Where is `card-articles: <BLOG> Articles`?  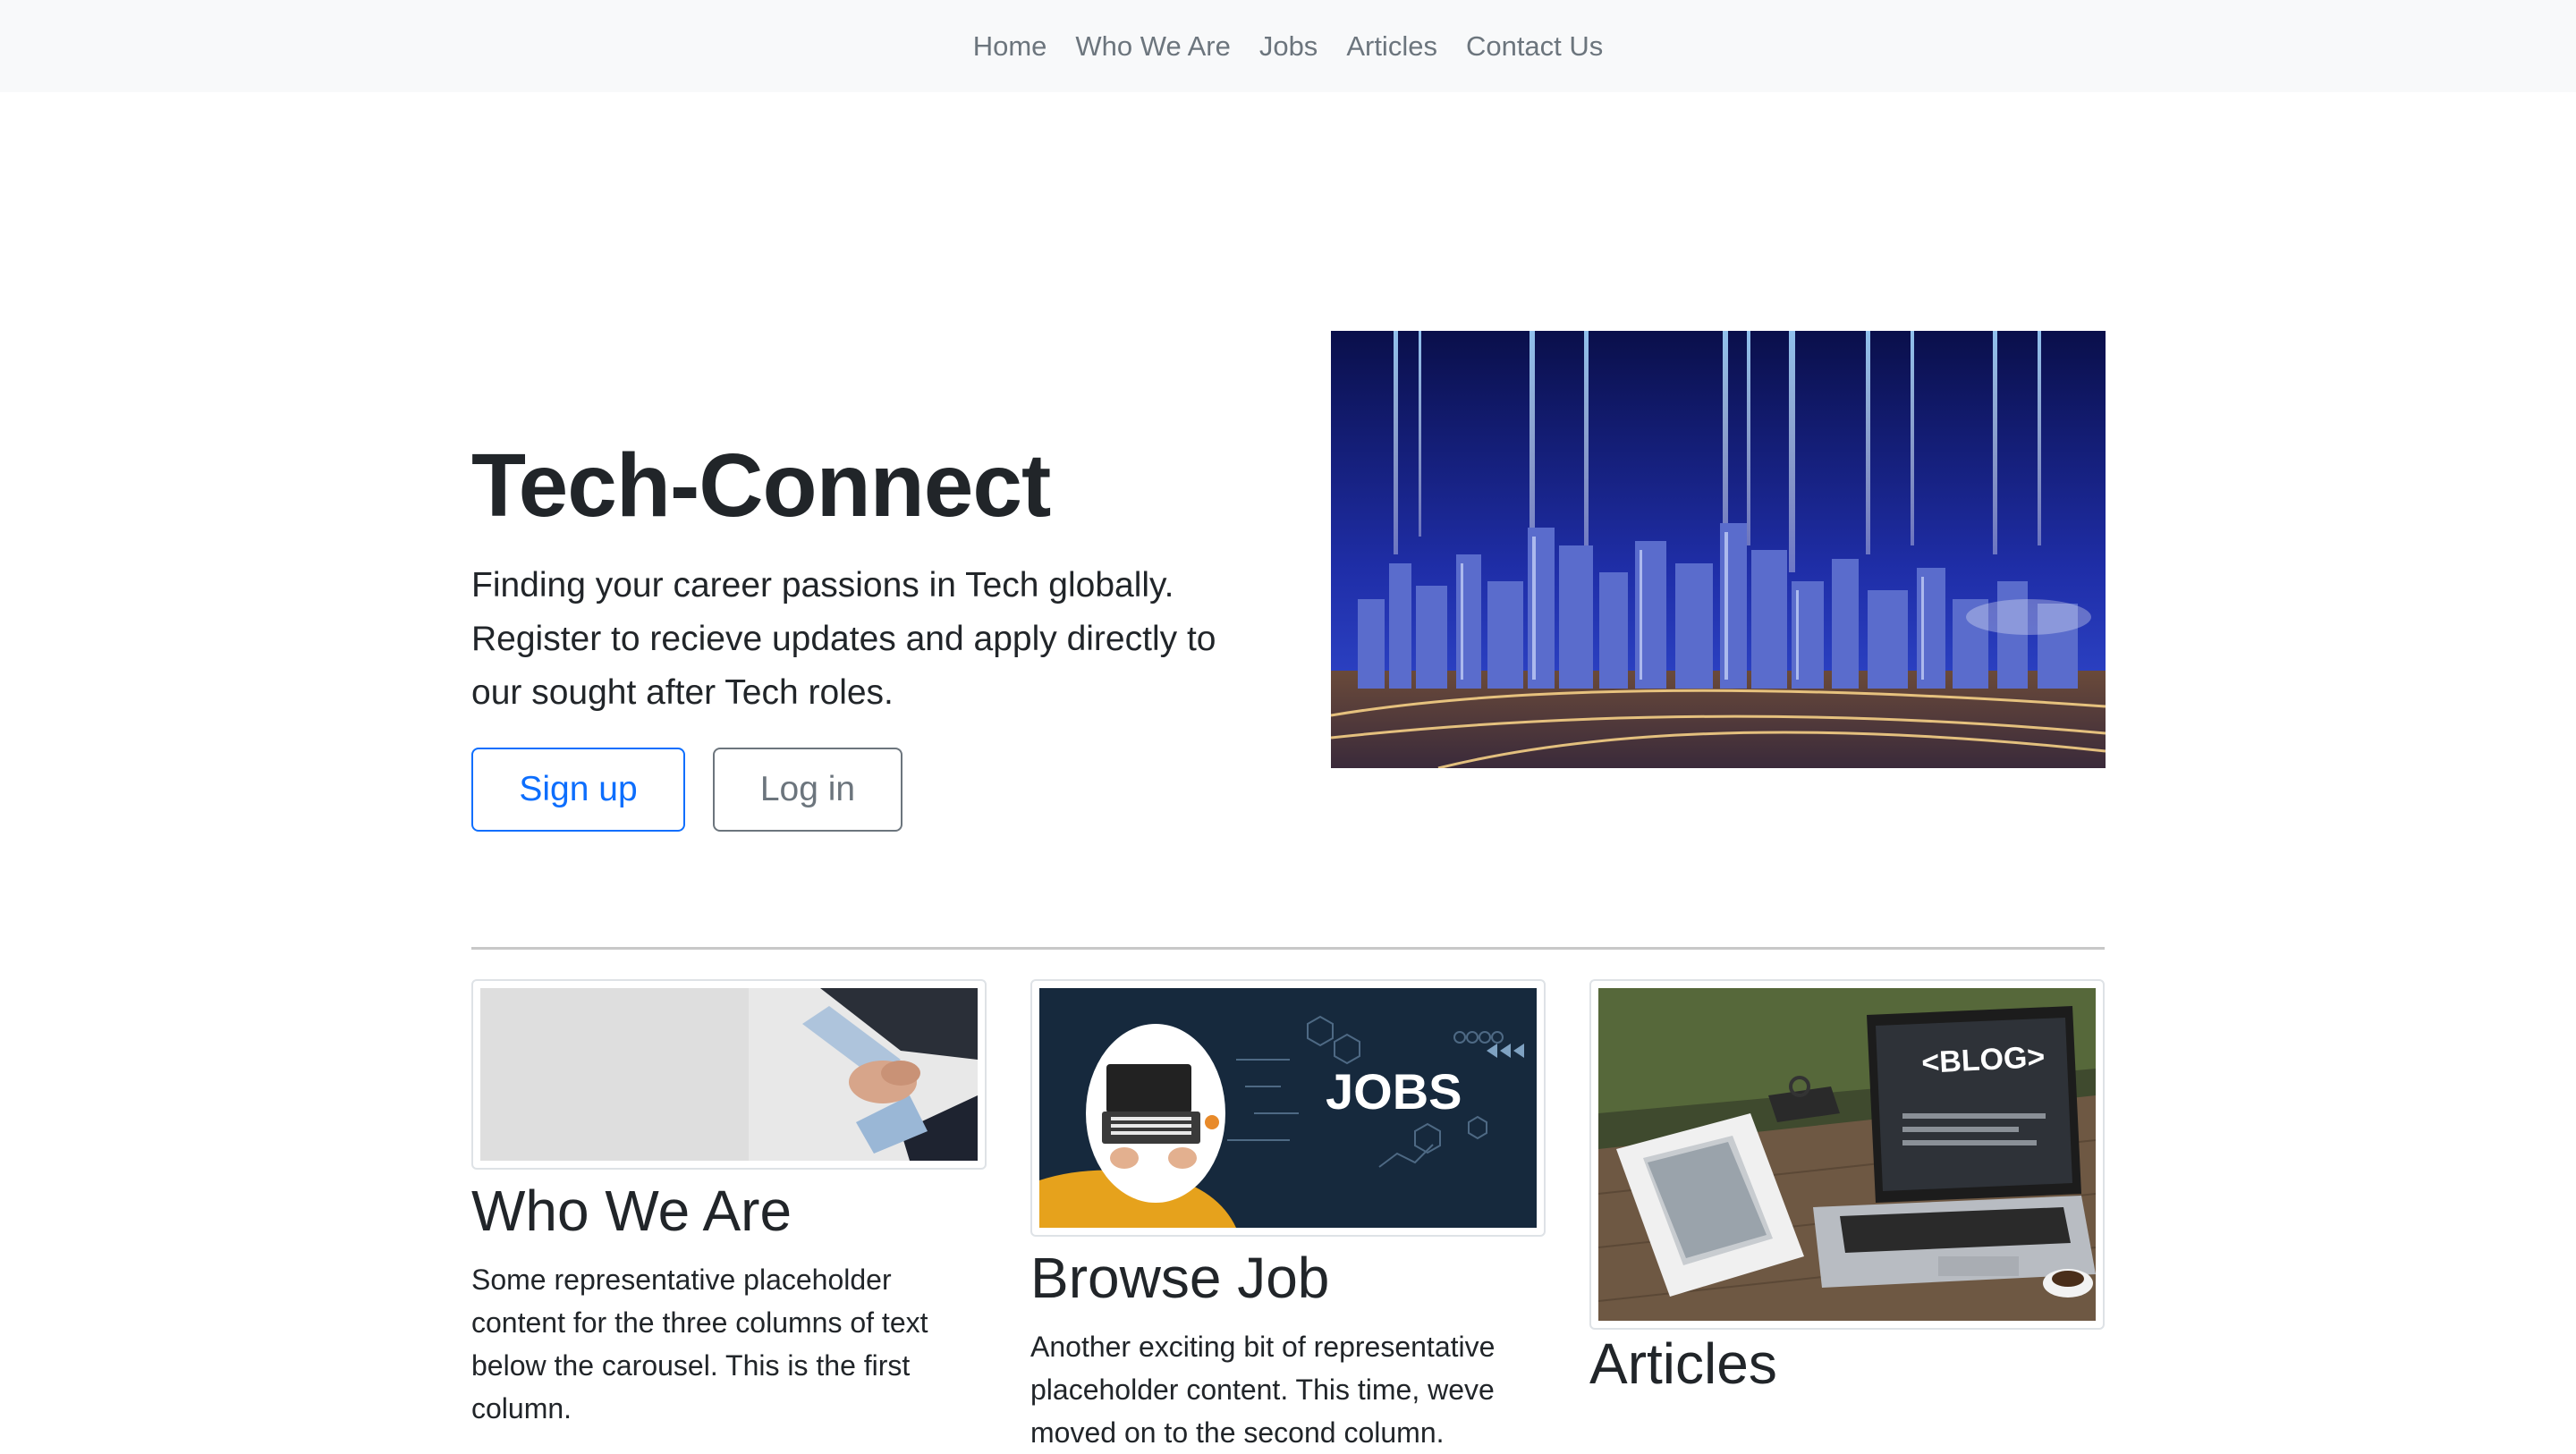
card-articles: <BLOG> Articles is located at coordinates (1847, 1195).